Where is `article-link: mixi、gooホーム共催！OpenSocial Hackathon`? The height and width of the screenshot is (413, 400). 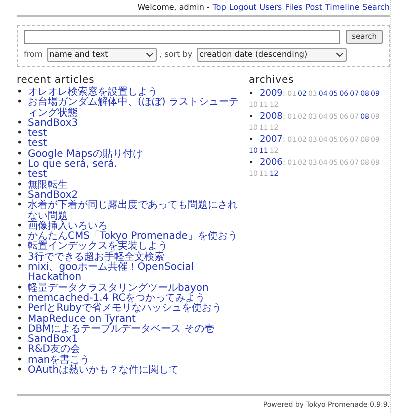
article-link: mixi、gooホーム共催！OpenSocial Hackathon is located at coordinates (136, 273).